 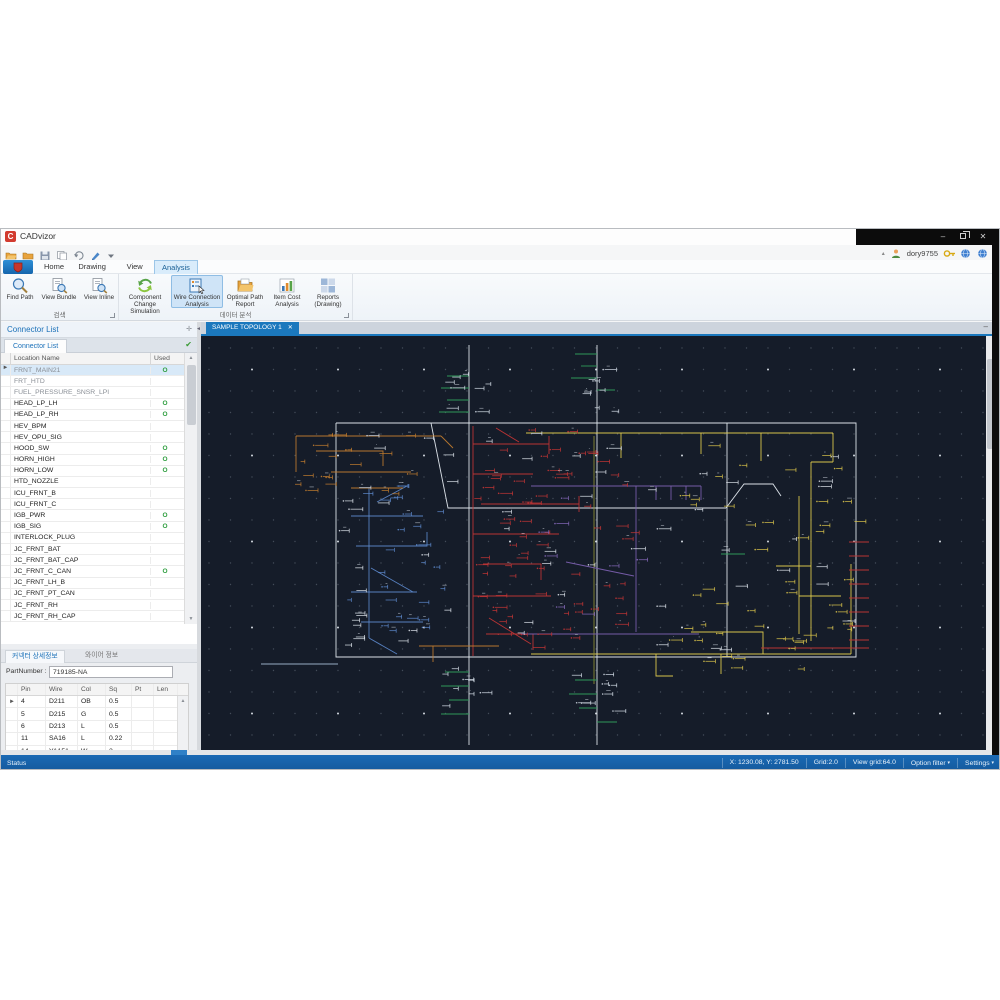 I want to click on table-row: HORN_HIGH O, so click(x=92, y=460).